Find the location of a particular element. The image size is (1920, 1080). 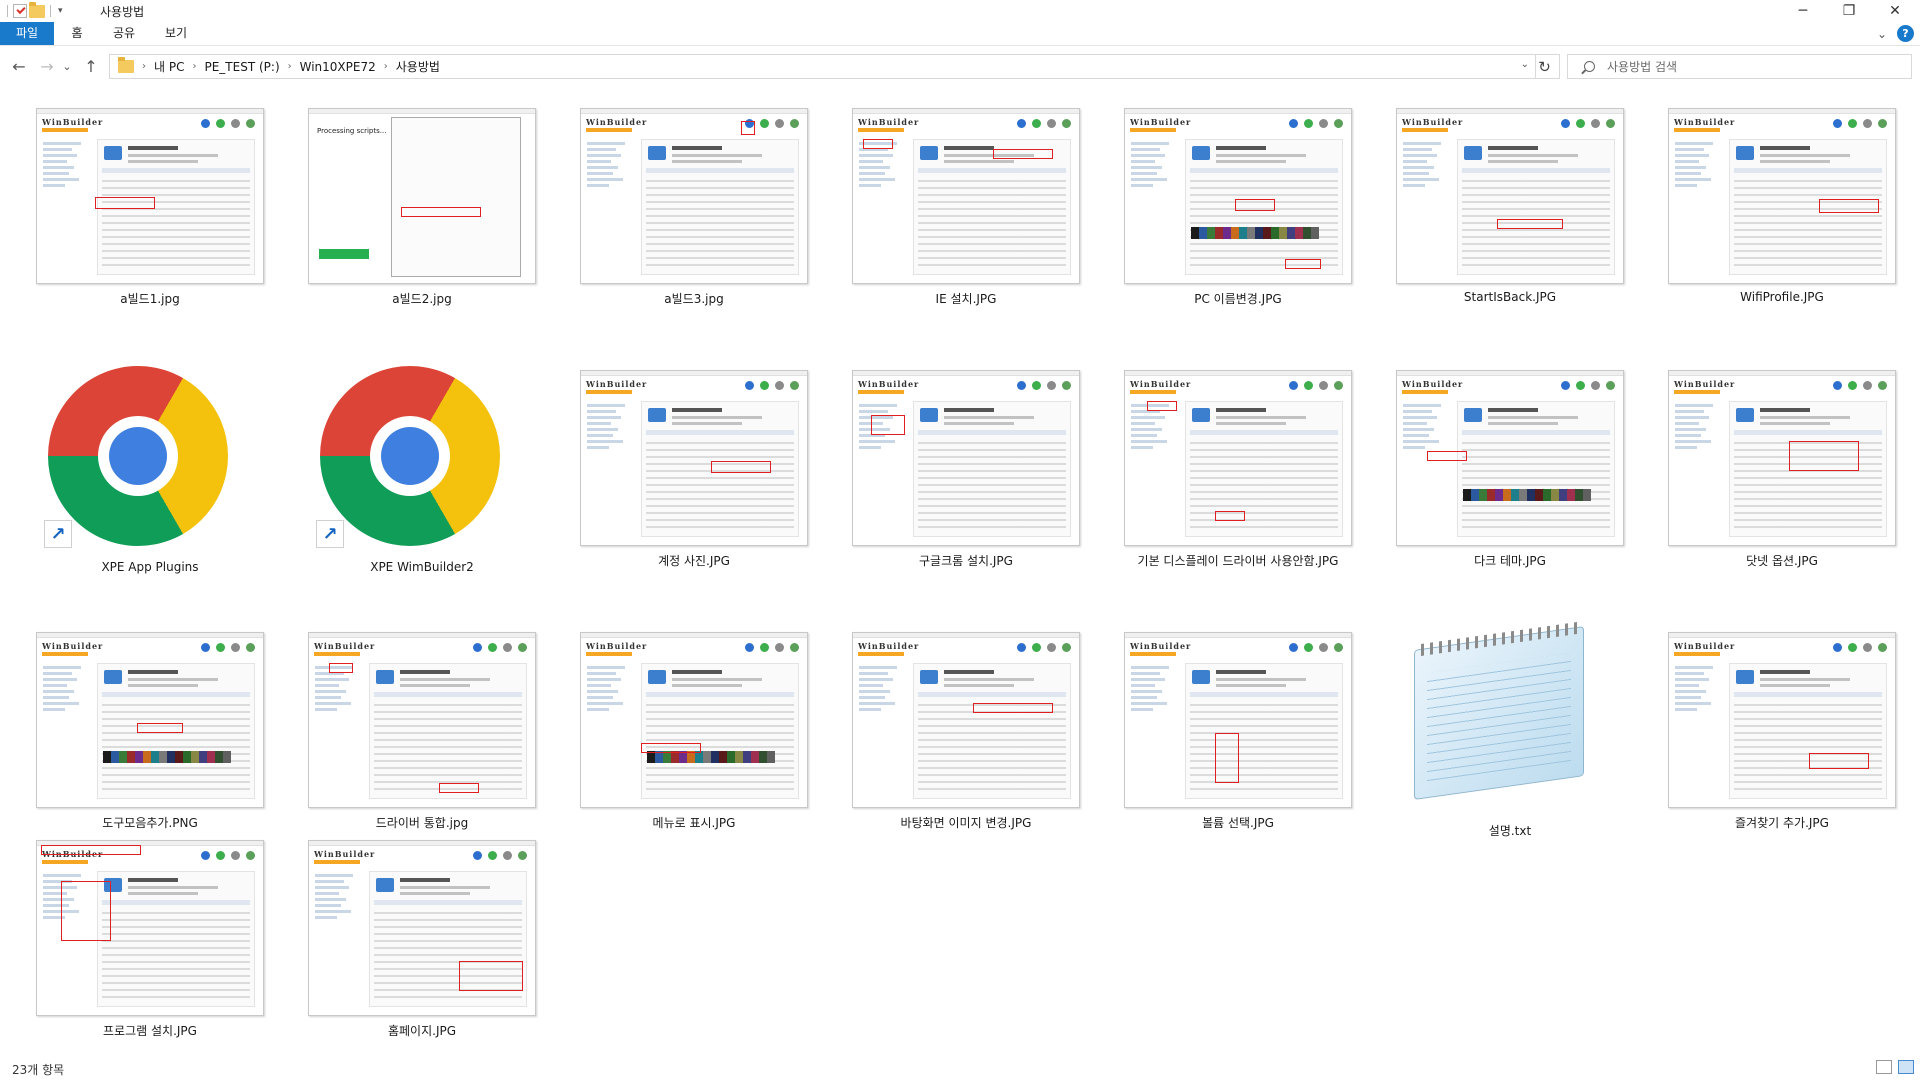

file-item: WinBuilder 메뉴로 표시.JPG is located at coordinates (694, 744).